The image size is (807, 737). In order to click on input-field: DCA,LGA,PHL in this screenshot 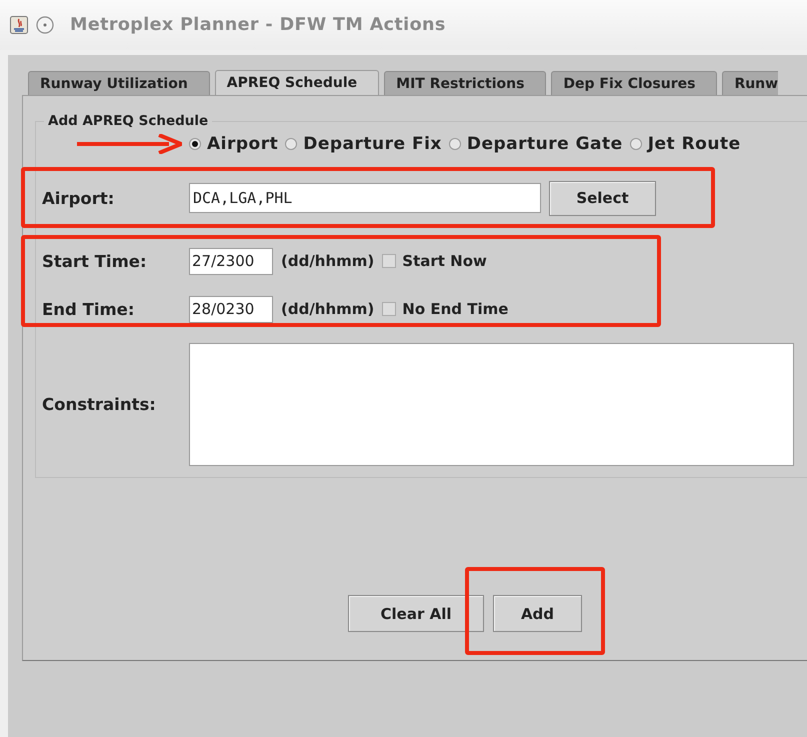, I will do `click(365, 198)`.